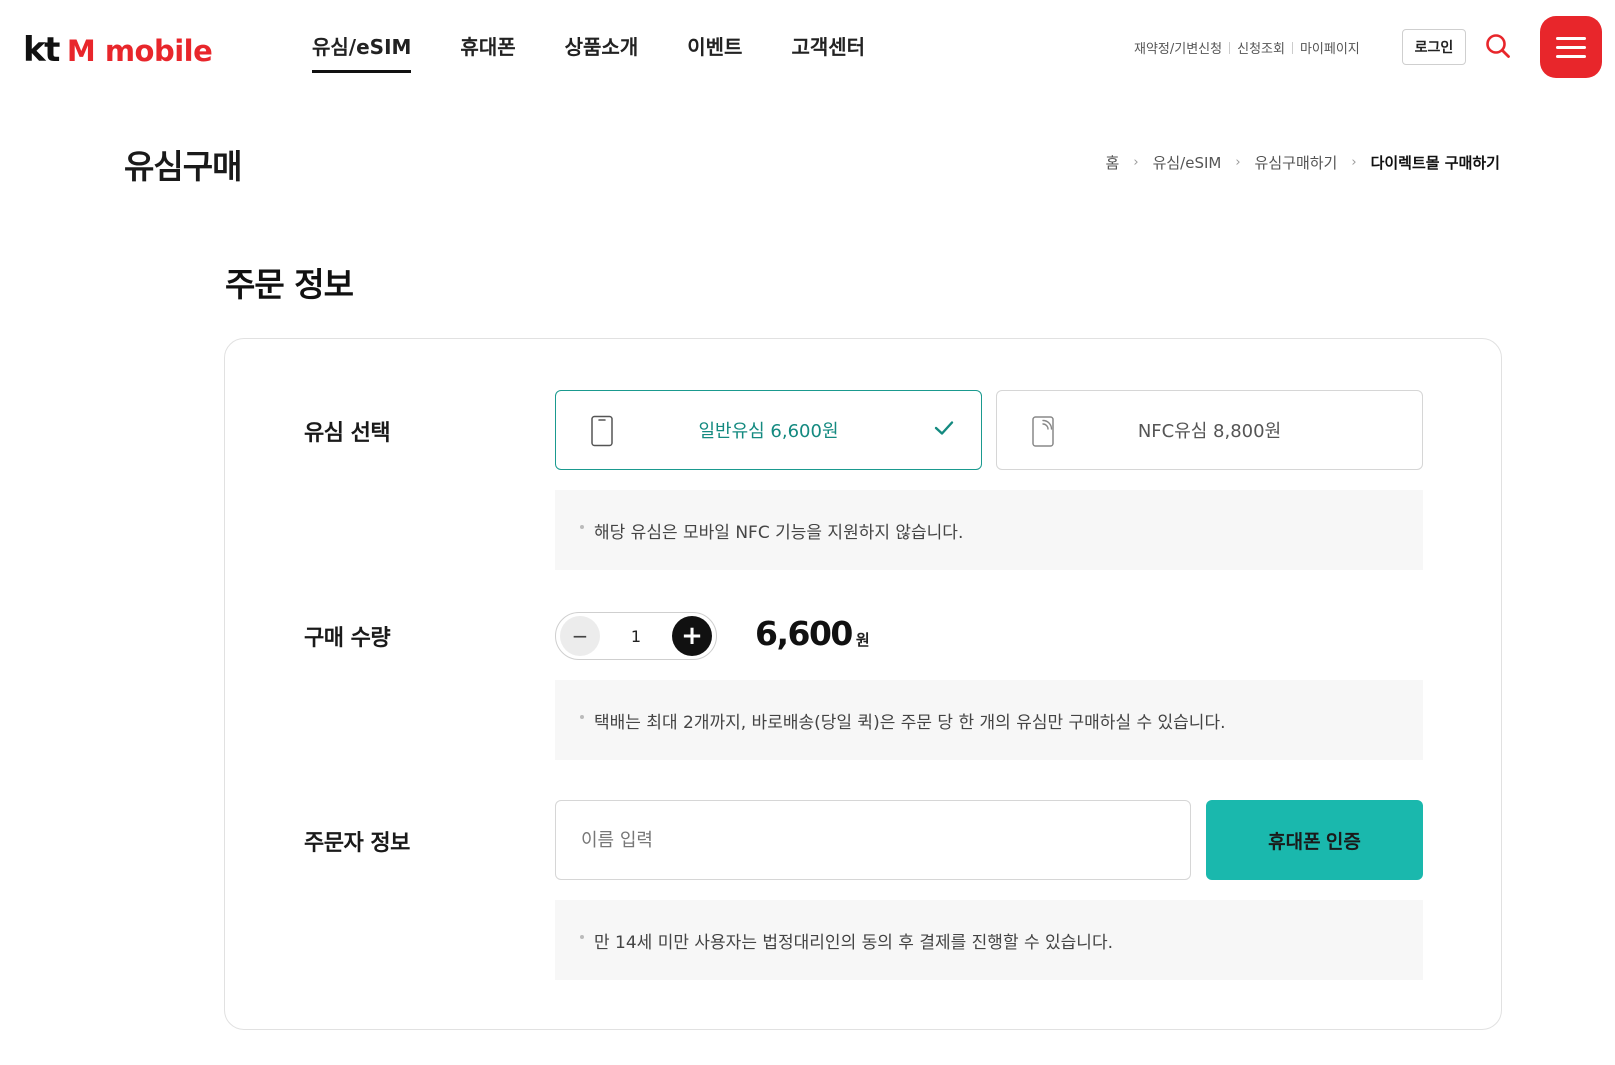 The width and height of the screenshot is (1615, 1065). What do you see at coordinates (41, 50) in the screenshot?
I see `logo-kt-text: kt` at bounding box center [41, 50].